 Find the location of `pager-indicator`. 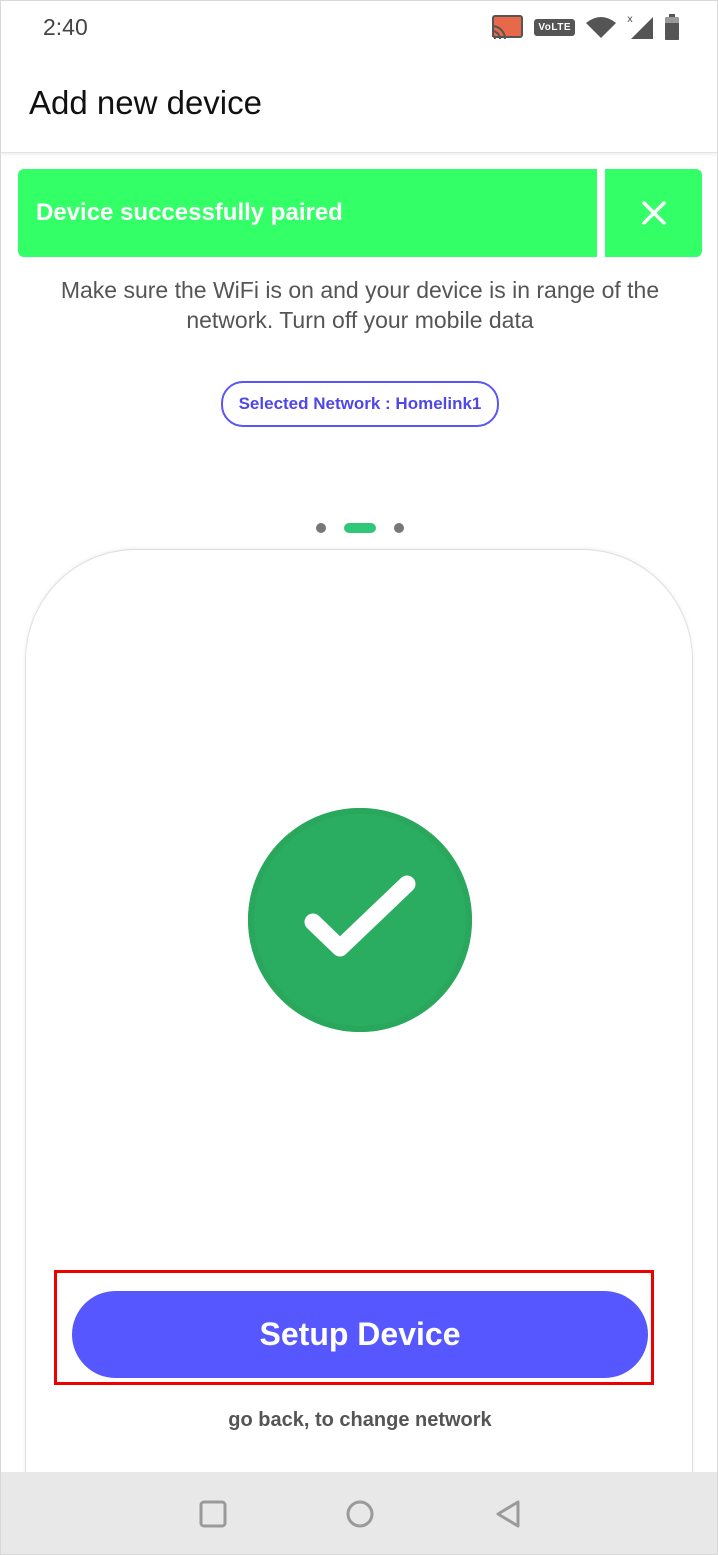

pager-indicator is located at coordinates (359, 528).